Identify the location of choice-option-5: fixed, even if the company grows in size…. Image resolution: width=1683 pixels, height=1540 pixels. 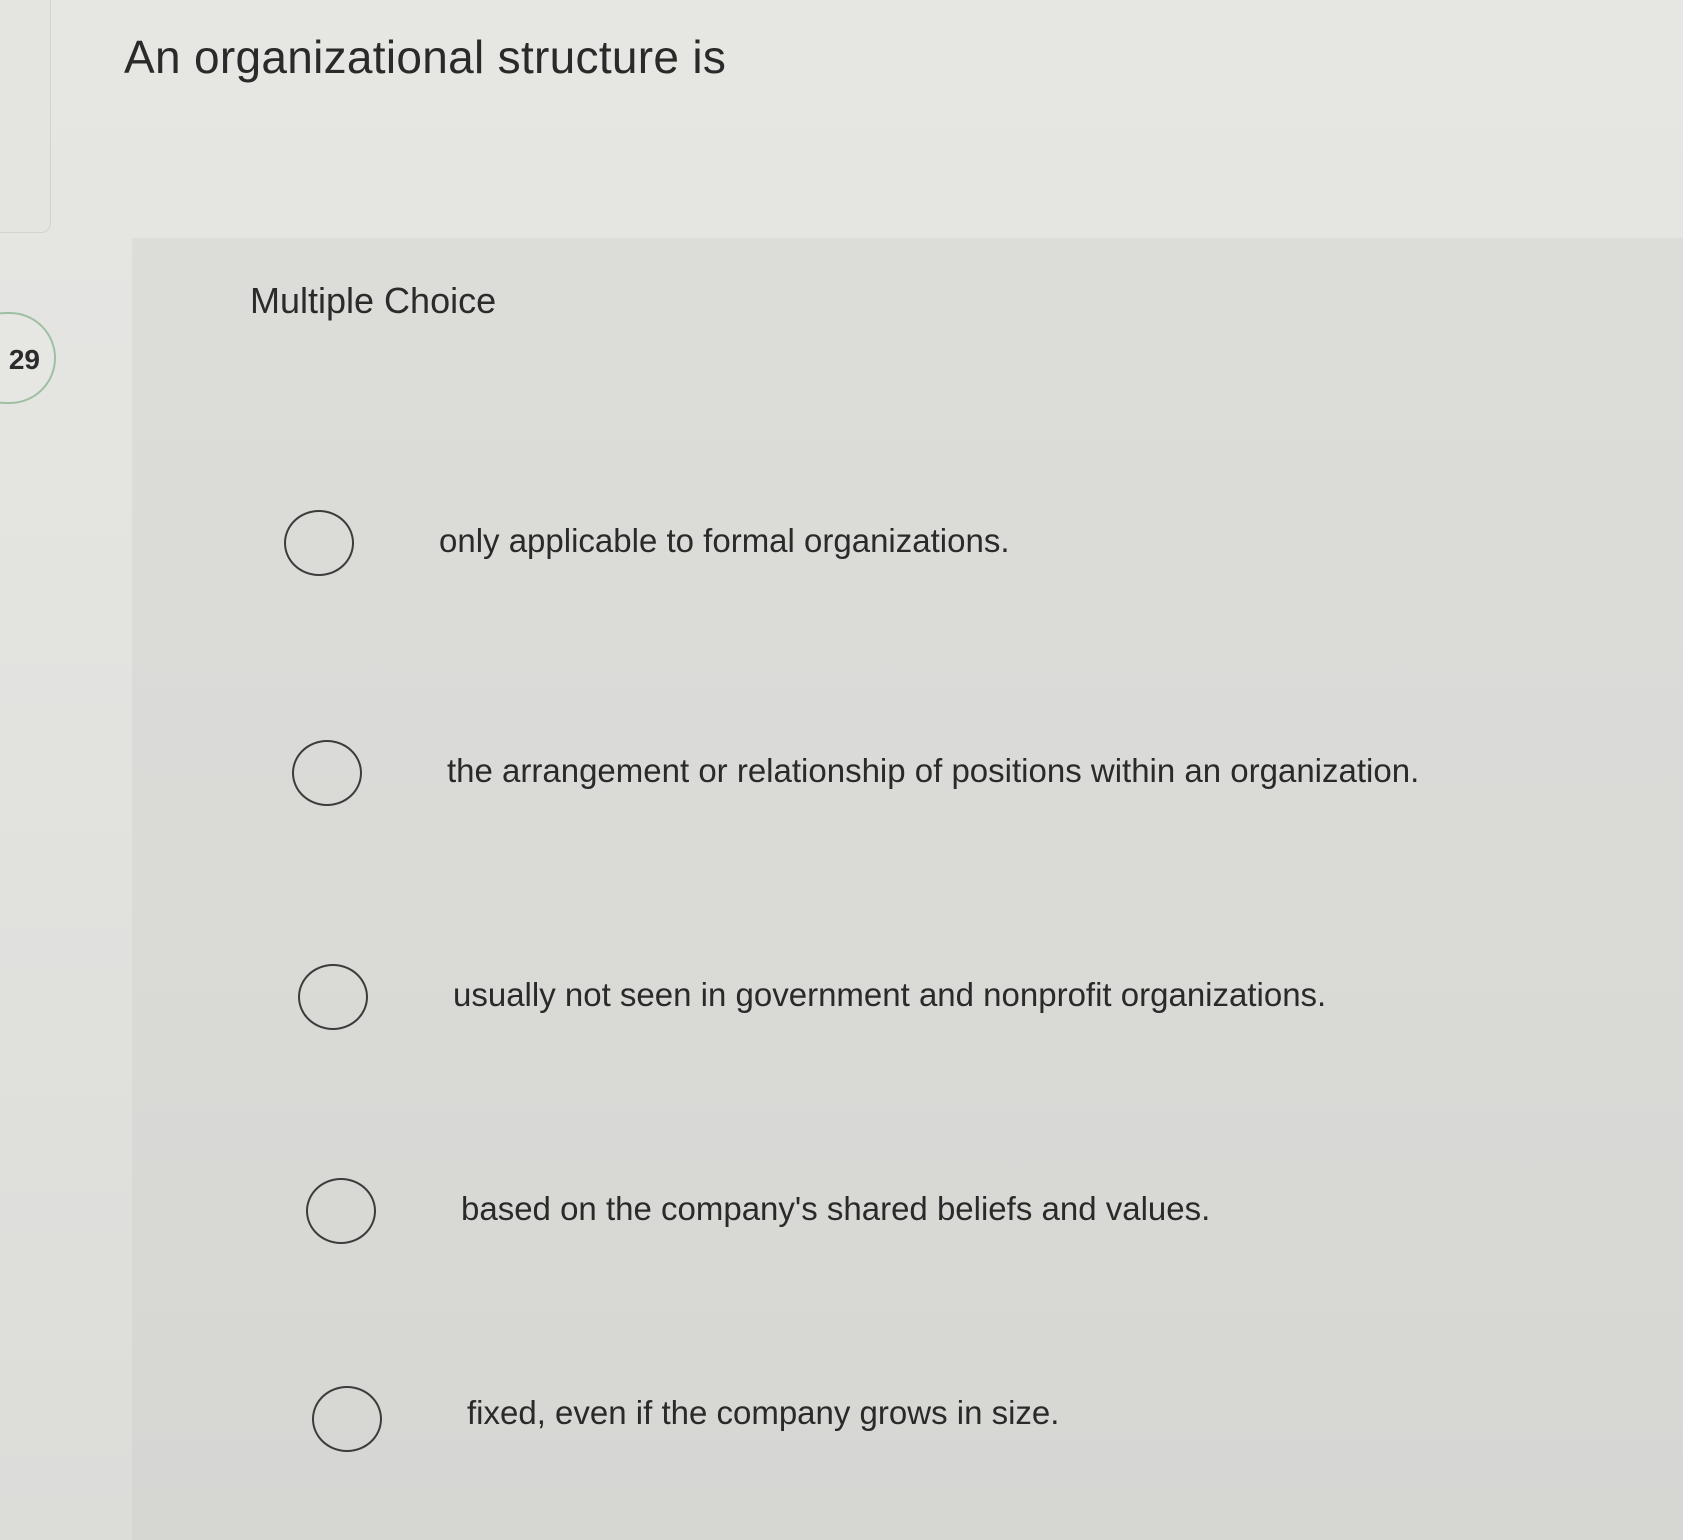
(962, 1426).